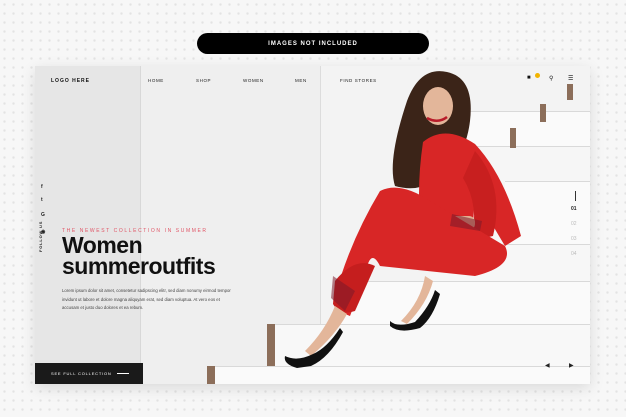 This screenshot has width=626, height=417. I want to click on cta-arrow-line, so click(123, 373).